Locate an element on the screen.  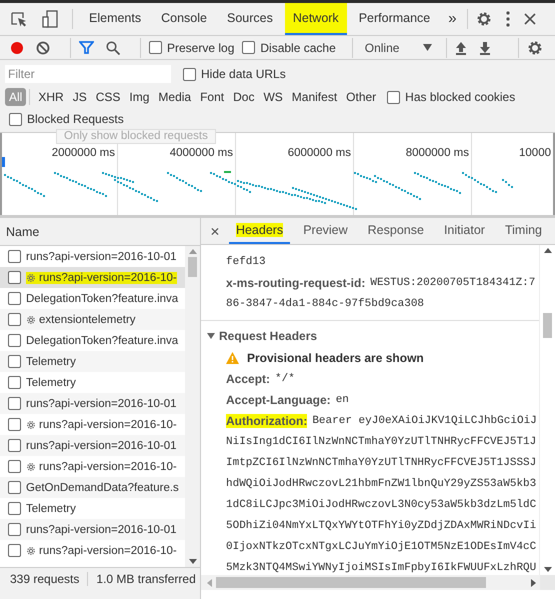
device-icon is located at coordinates (50, 19).